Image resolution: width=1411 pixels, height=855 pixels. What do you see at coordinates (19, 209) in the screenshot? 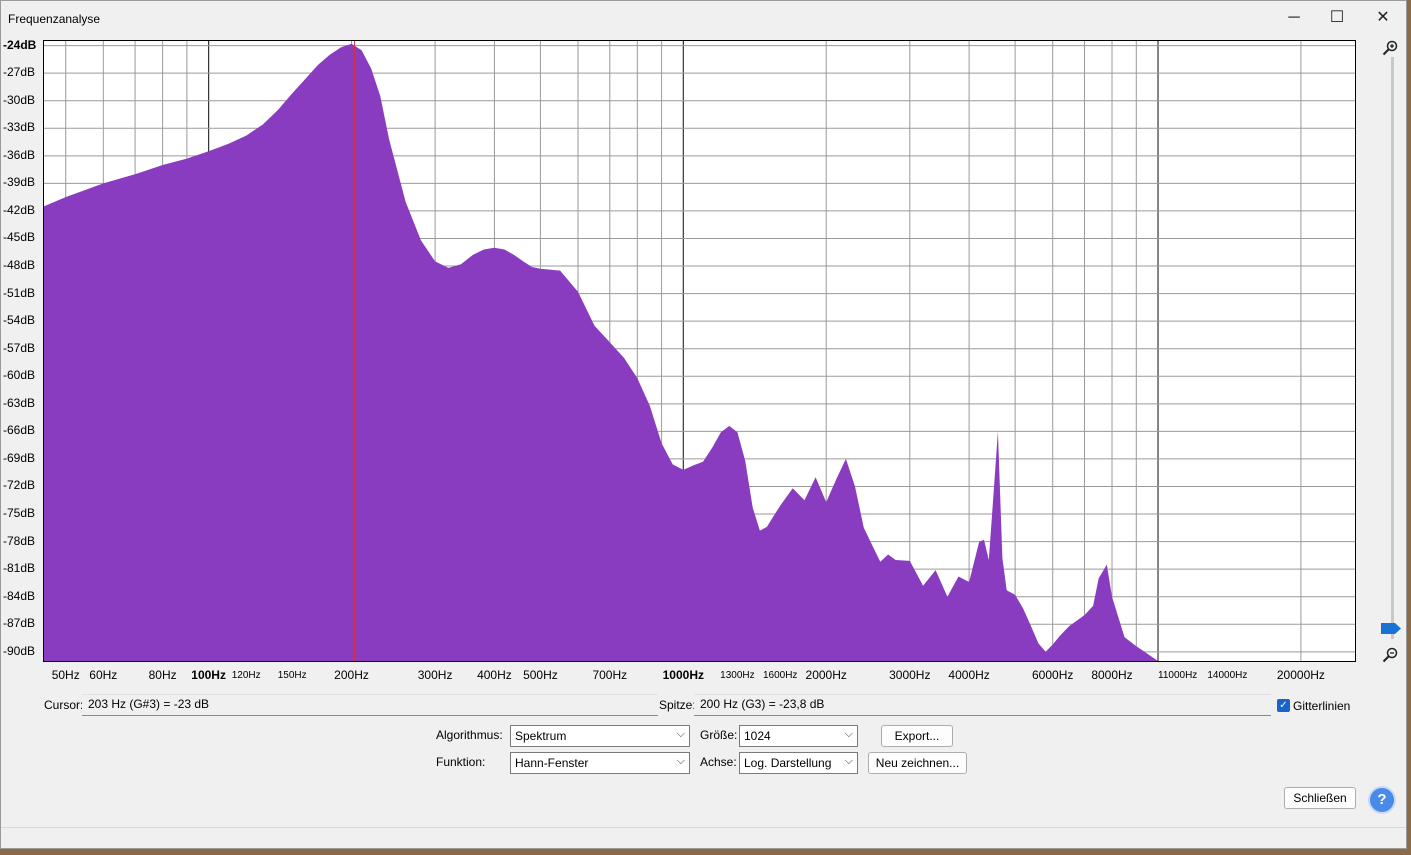
I see `y-tick-label: -42dB` at bounding box center [19, 209].